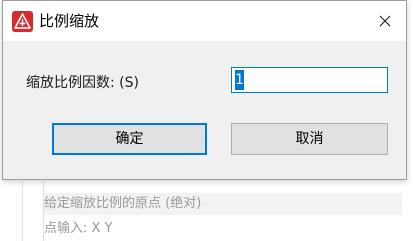 The width and height of the screenshot is (413, 241). I want to click on close-button, so click(385, 21).